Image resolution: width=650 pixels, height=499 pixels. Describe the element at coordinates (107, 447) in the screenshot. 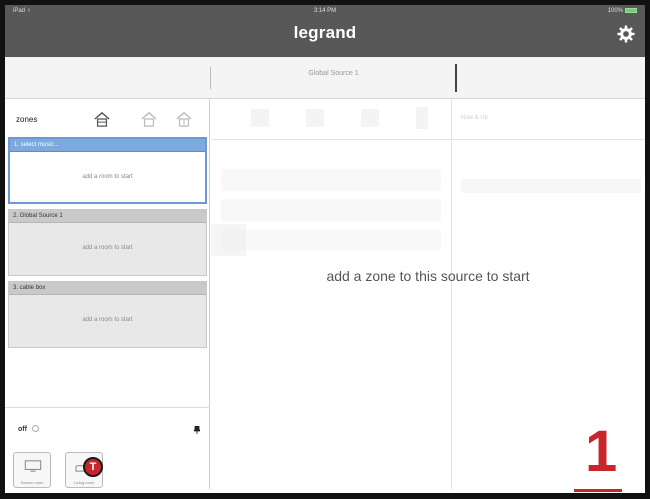

I see `zone-controls: off Source room Living room` at that location.